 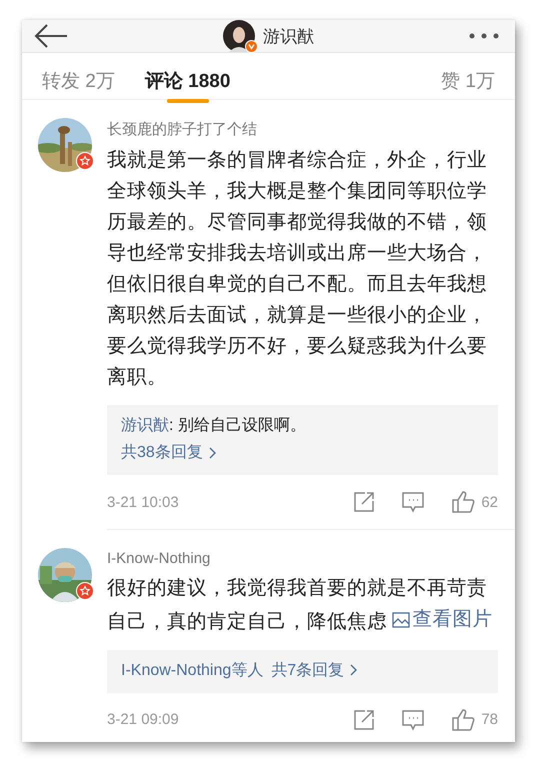 What do you see at coordinates (442, 619) in the screenshot?
I see `view-image-link: 查看图片` at bounding box center [442, 619].